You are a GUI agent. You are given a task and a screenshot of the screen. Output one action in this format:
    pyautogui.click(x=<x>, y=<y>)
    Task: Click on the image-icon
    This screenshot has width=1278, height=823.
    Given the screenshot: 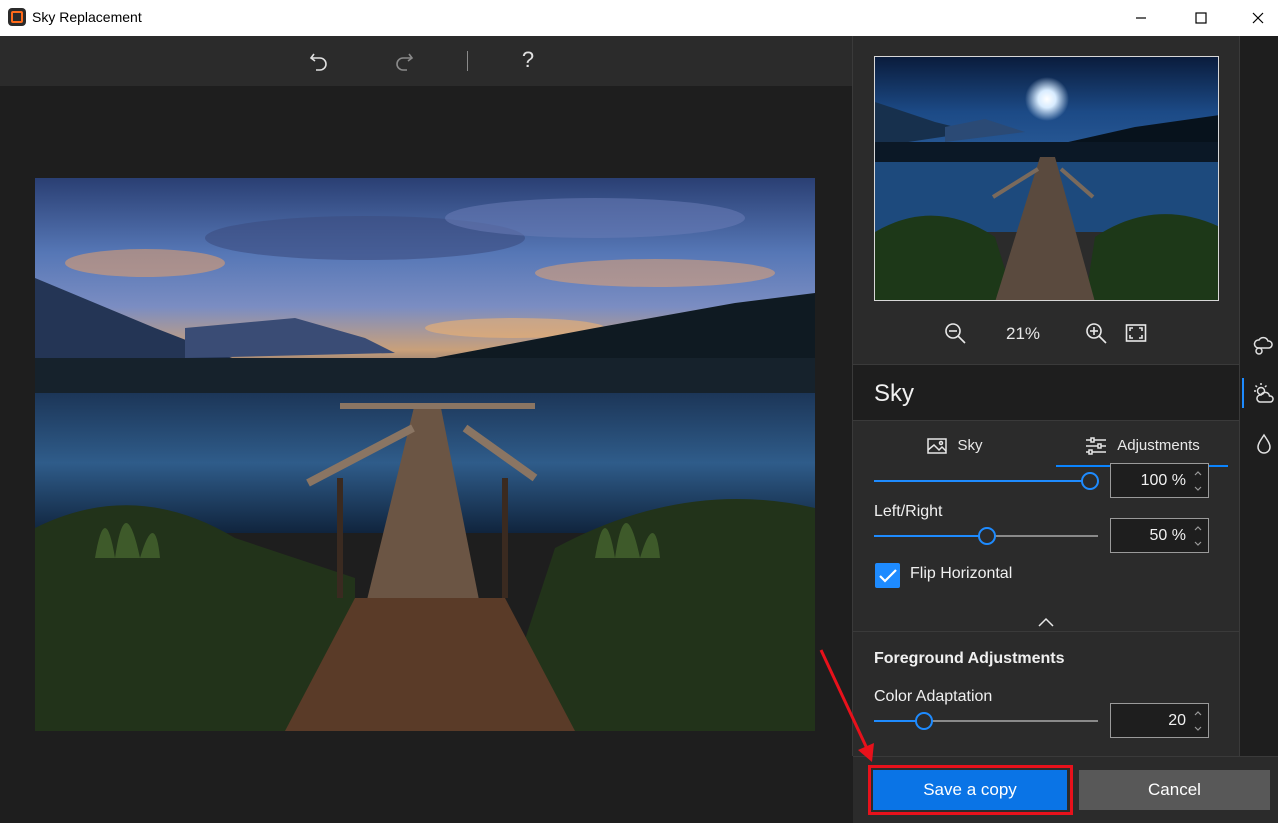 What is the action you would take?
    pyautogui.click(x=937, y=445)
    